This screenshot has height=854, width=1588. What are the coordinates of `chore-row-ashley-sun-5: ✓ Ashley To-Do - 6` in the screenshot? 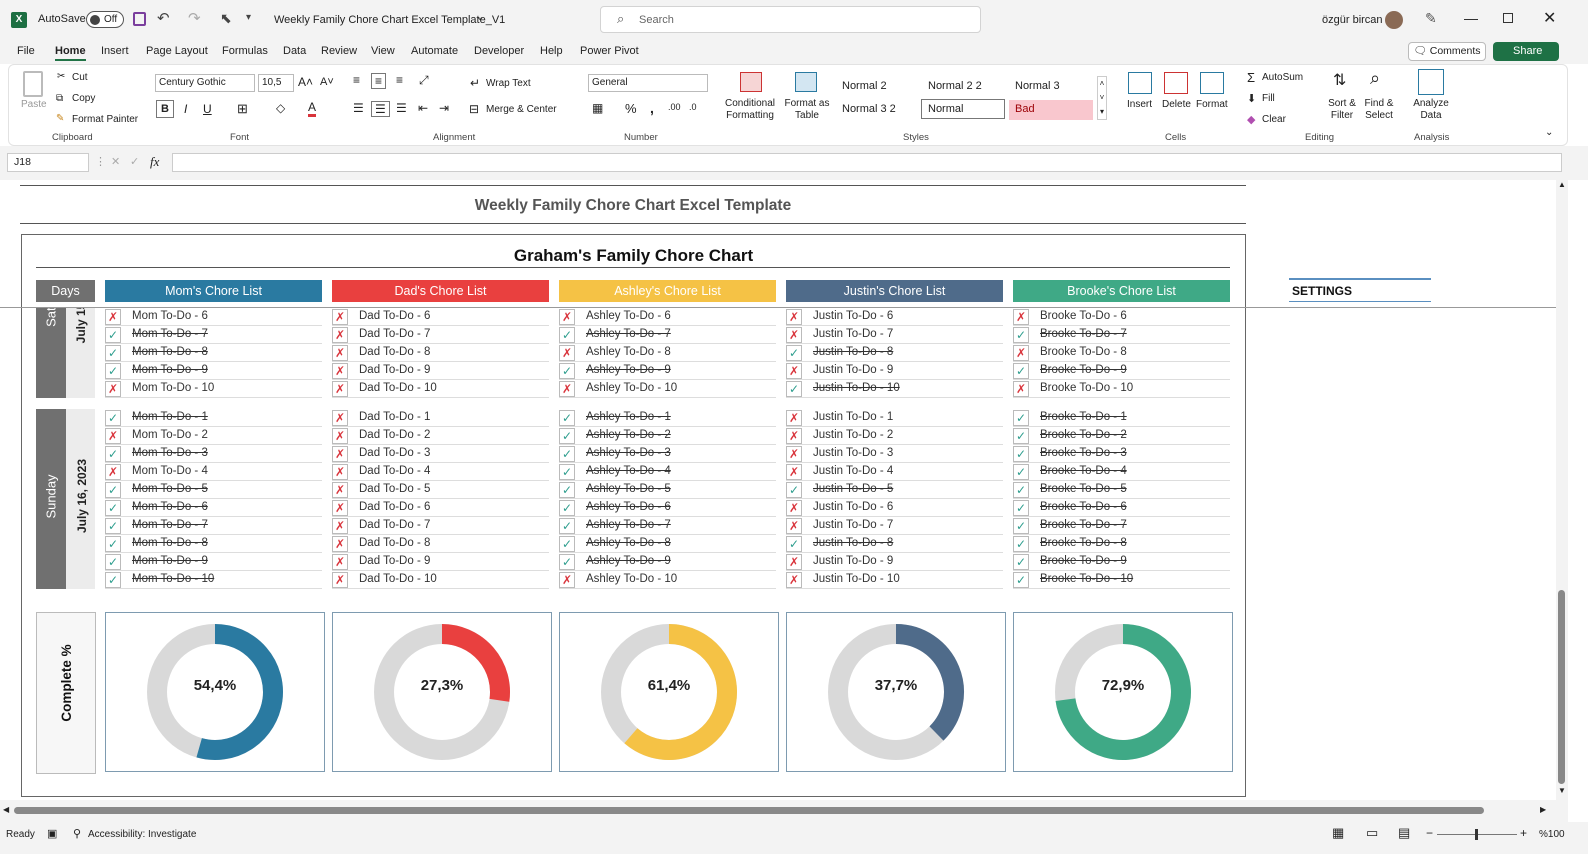 It's located at (667, 508).